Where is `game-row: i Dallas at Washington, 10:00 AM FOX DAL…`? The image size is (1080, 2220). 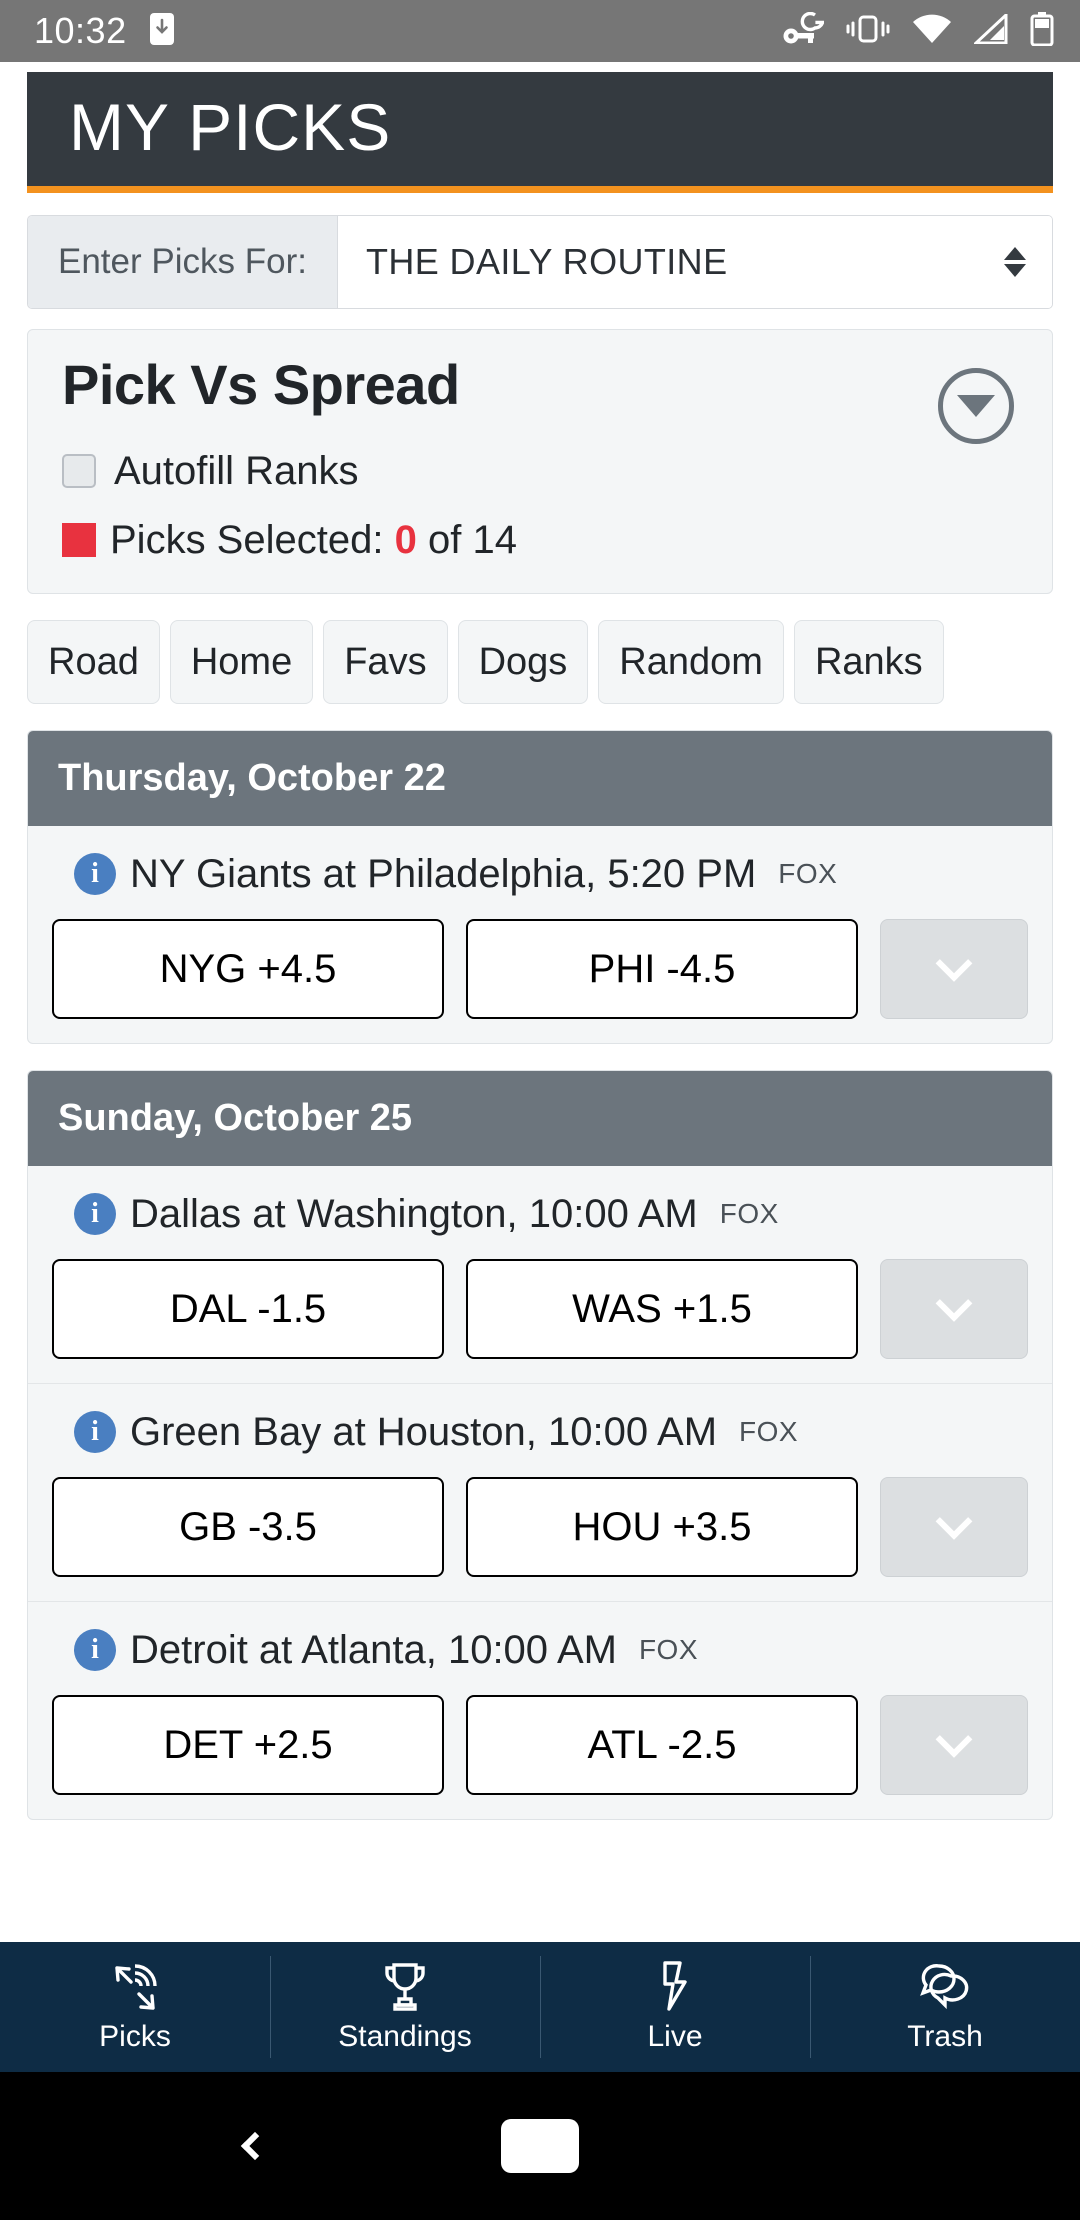
game-row: i Dallas at Washington, 10:00 AM FOX DAL… is located at coordinates (540, 1274).